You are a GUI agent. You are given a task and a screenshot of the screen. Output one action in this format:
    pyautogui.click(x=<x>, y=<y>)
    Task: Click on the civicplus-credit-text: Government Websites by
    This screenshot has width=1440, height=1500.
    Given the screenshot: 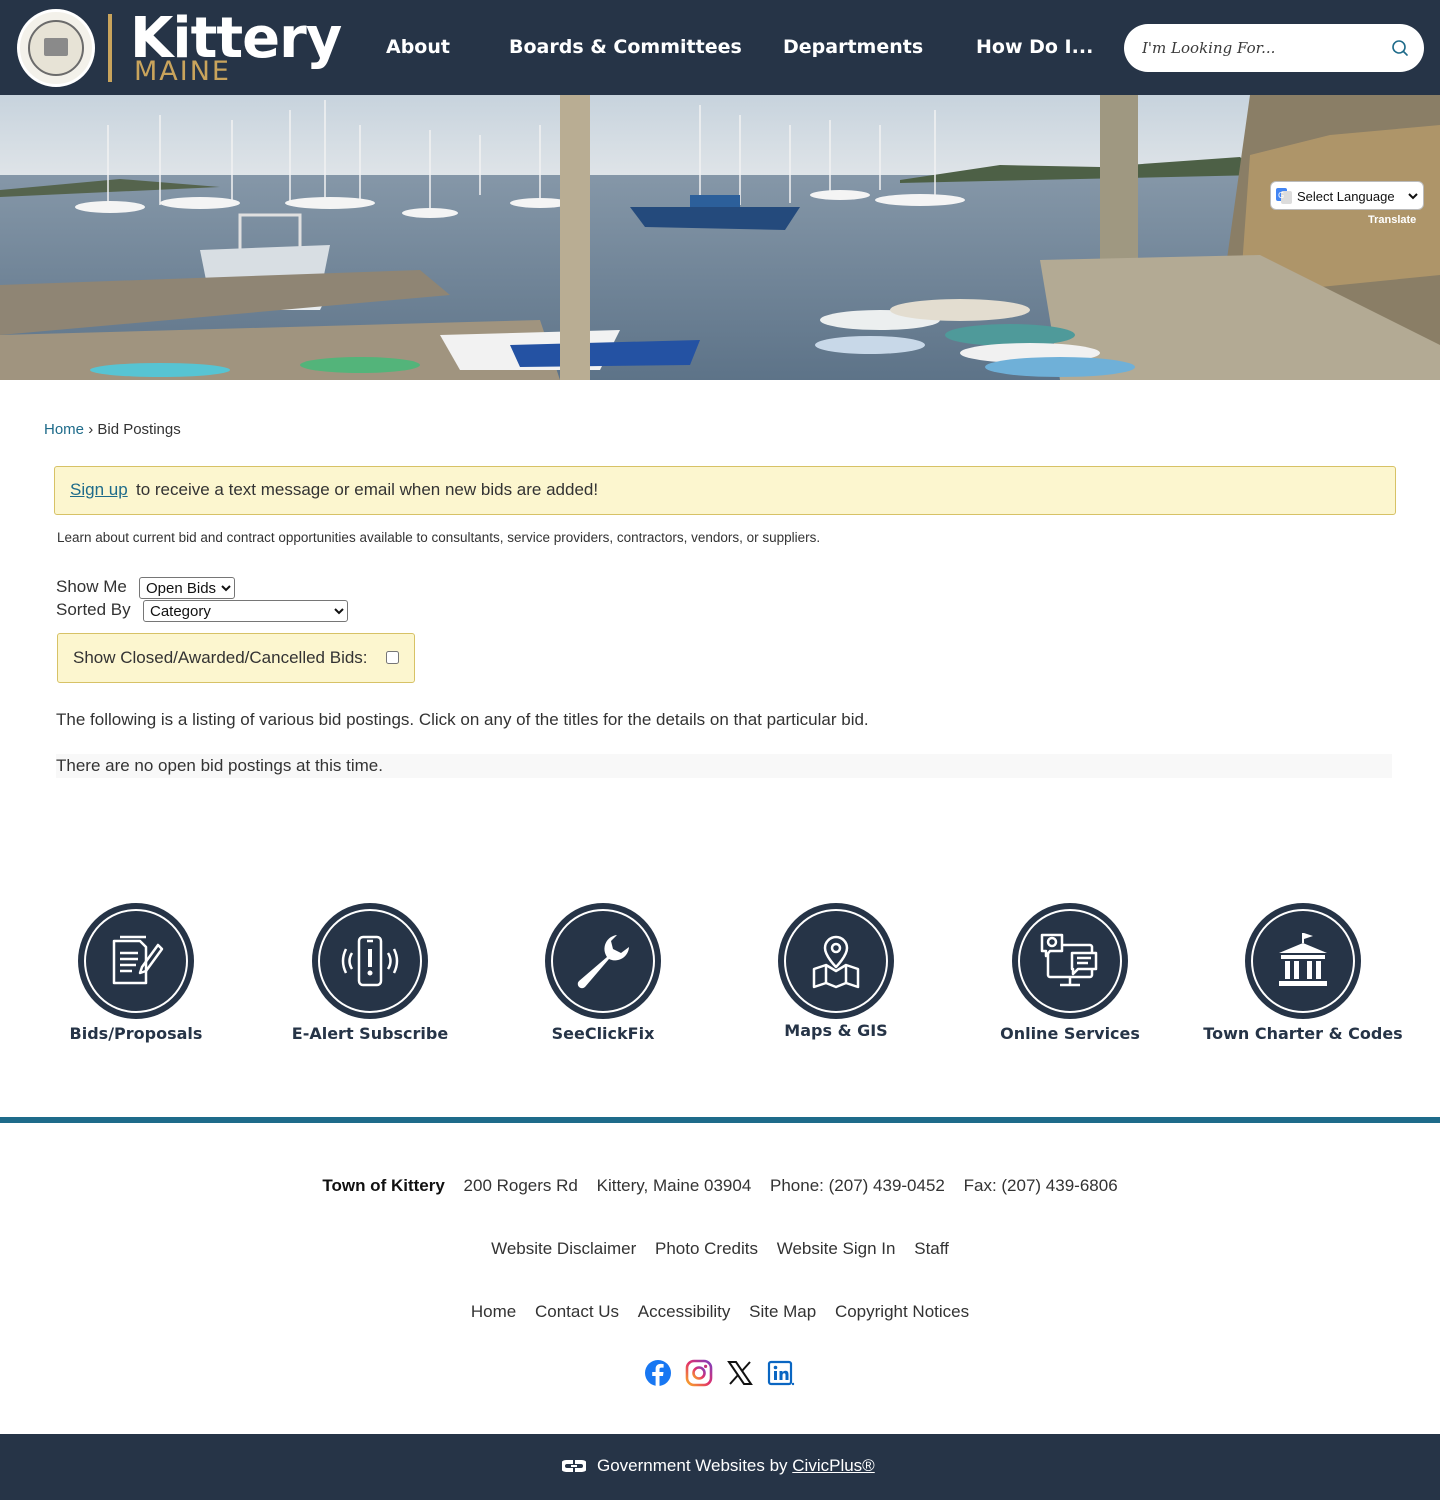 What is the action you would take?
    pyautogui.click(x=692, y=1465)
    